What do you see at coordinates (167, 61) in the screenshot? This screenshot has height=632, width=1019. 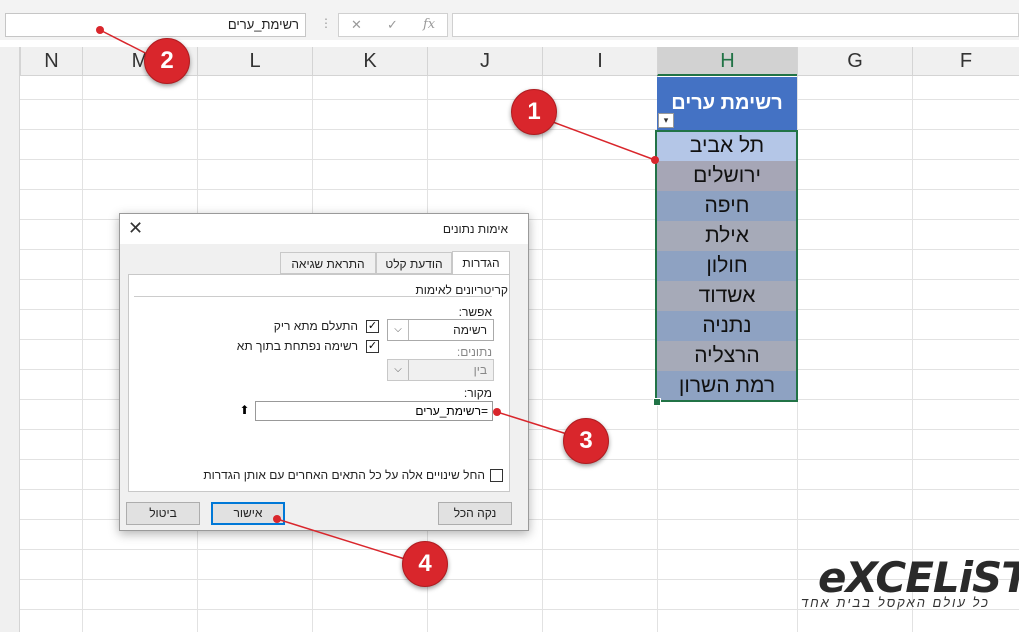 I see `callout-2: 2` at bounding box center [167, 61].